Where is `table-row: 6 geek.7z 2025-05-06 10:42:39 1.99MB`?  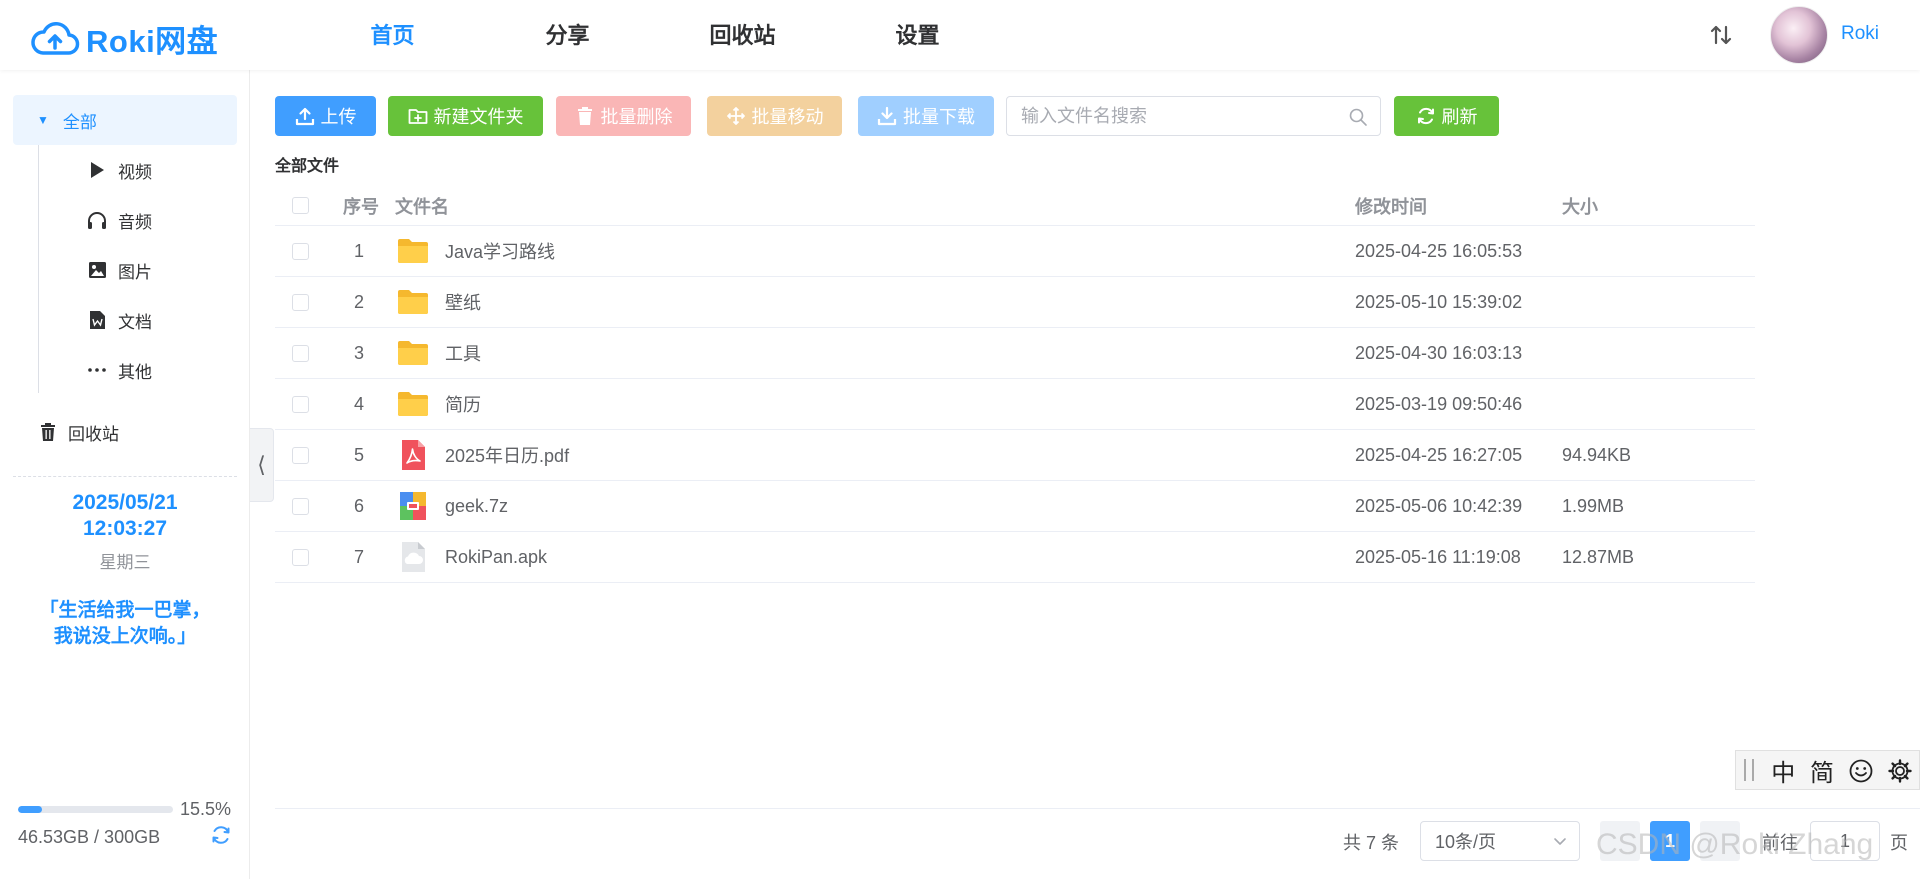 table-row: 6 geek.7z 2025-05-06 10:42:39 1.99MB is located at coordinates (1015, 506).